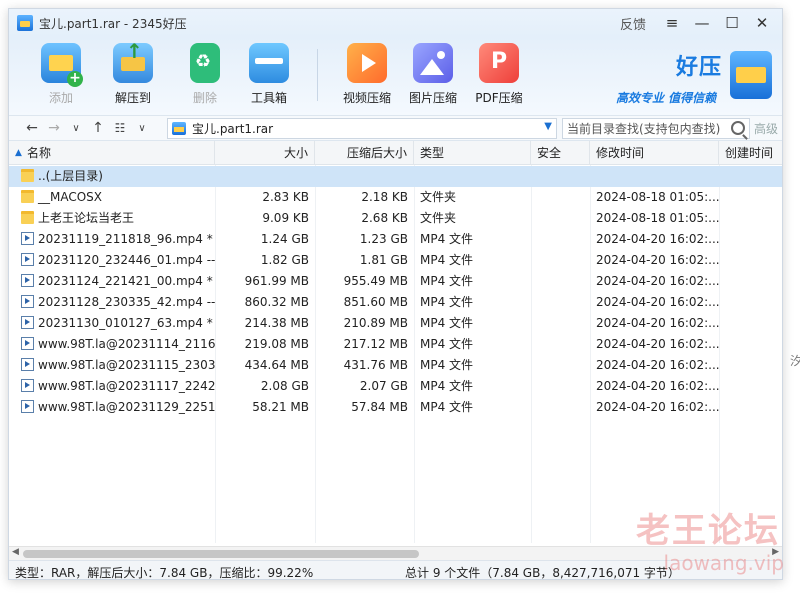 The image size is (800, 593). What do you see at coordinates (125, 281) in the screenshot?
I see `file-name: 20231124_221421_00.mp4 *` at bounding box center [125, 281].